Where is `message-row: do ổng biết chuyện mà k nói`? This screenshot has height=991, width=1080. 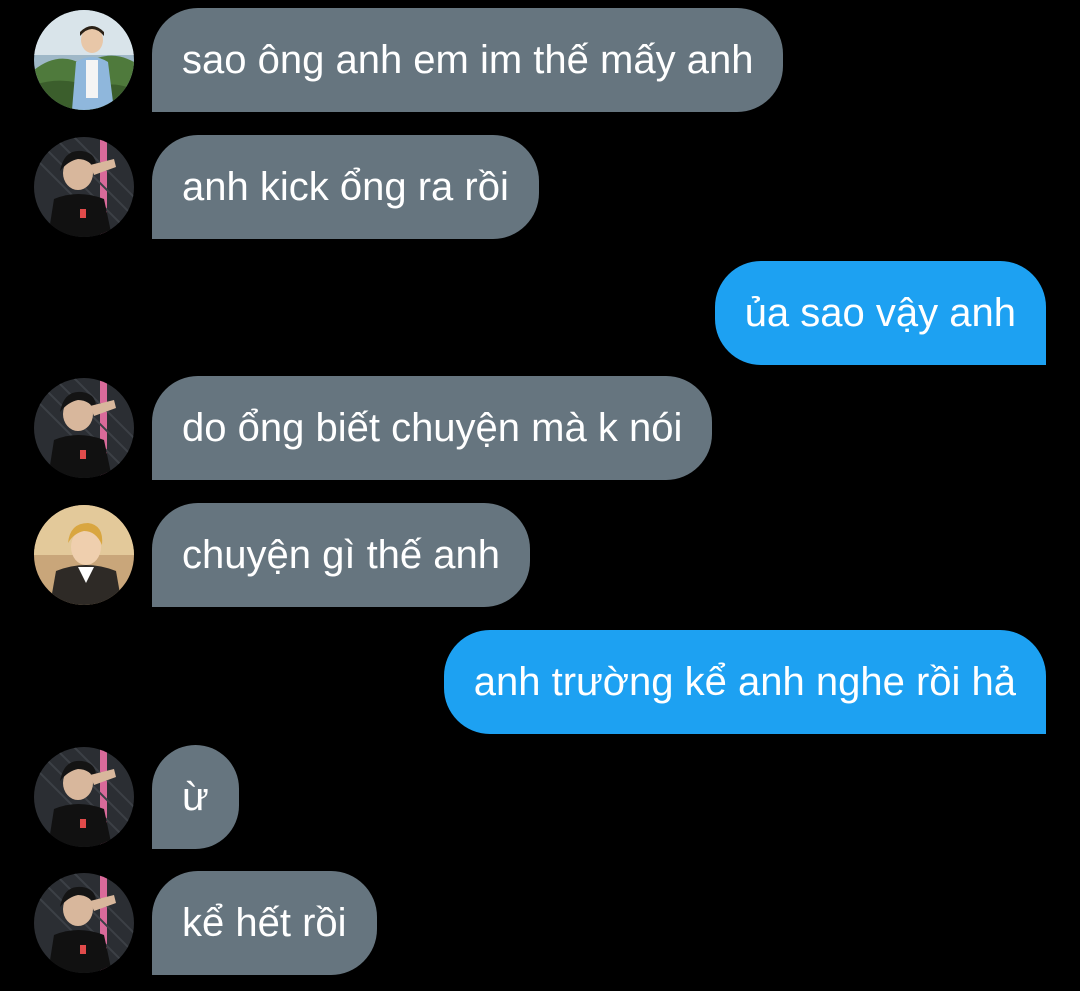
message-row: do ổng biết chuyện mà k nói is located at coordinates (373, 428).